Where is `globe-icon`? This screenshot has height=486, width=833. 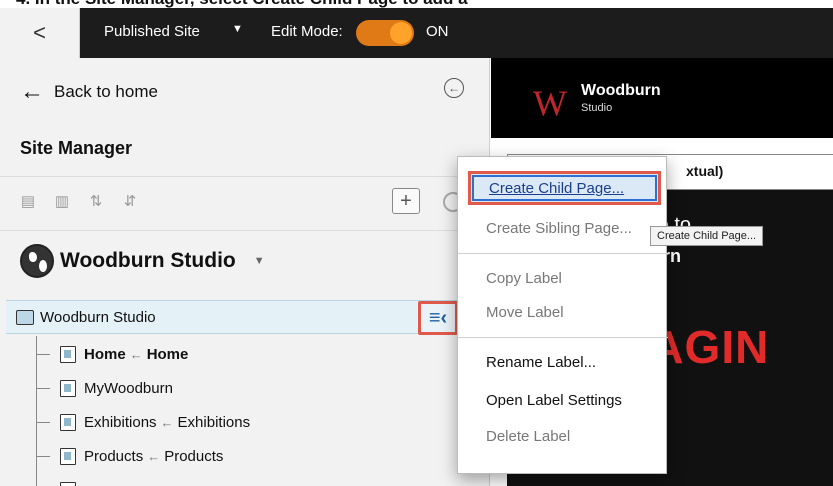 globe-icon is located at coordinates (37, 261).